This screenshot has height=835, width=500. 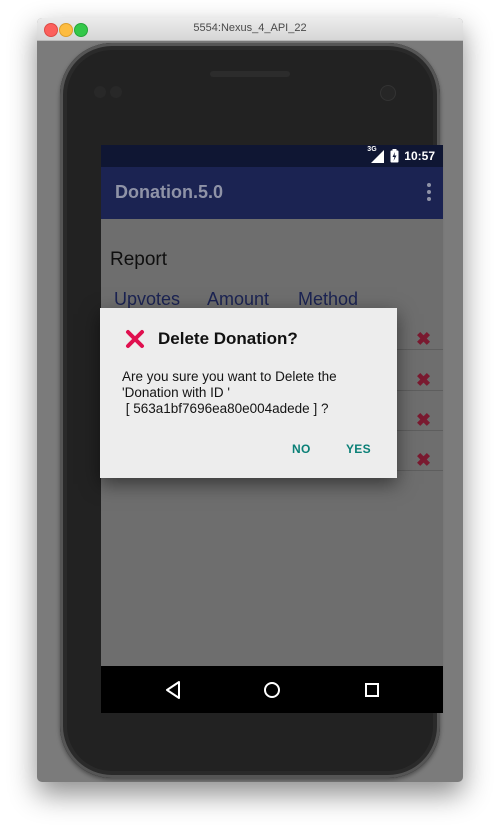 I want to click on dialog-message-line: [ 563a1bf7696ea80e004adede ] ?, so click(x=225, y=408).